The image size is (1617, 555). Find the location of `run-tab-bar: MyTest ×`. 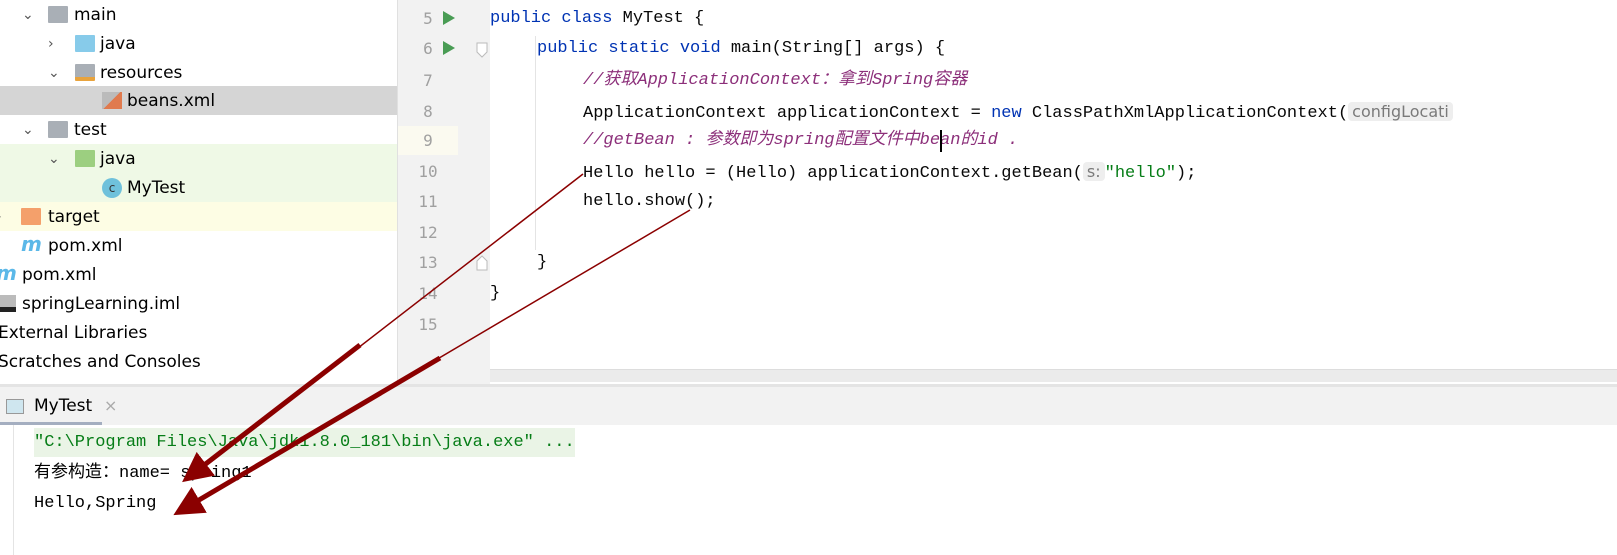

run-tab-bar: MyTest × is located at coordinates (808, 406).